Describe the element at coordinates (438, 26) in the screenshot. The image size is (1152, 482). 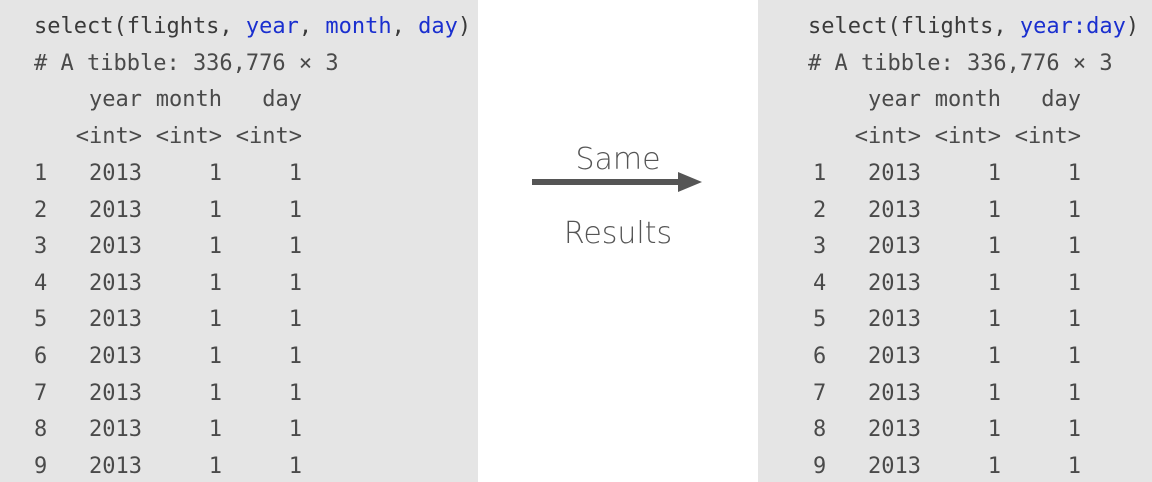
I see `cmd-arg-day: day` at that location.